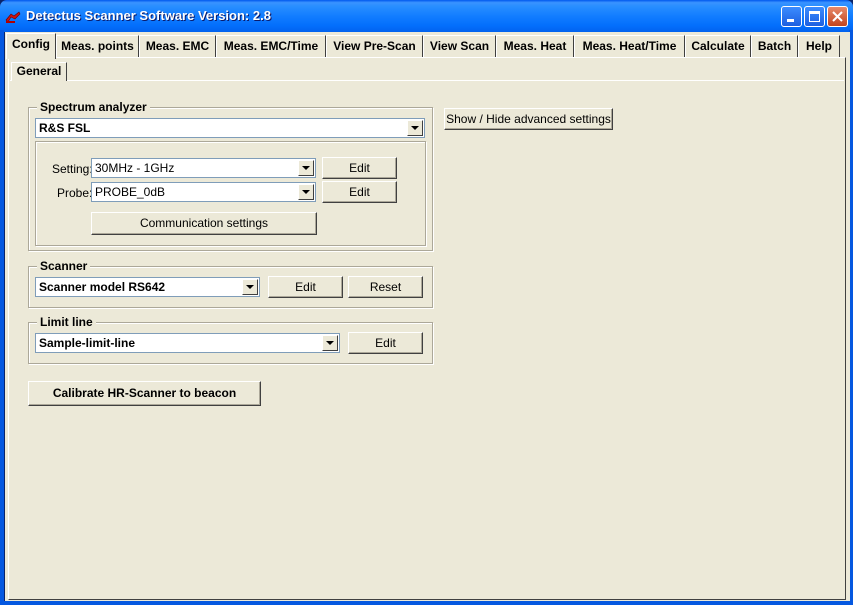 The height and width of the screenshot is (605, 853). I want to click on close-button, so click(837, 16).